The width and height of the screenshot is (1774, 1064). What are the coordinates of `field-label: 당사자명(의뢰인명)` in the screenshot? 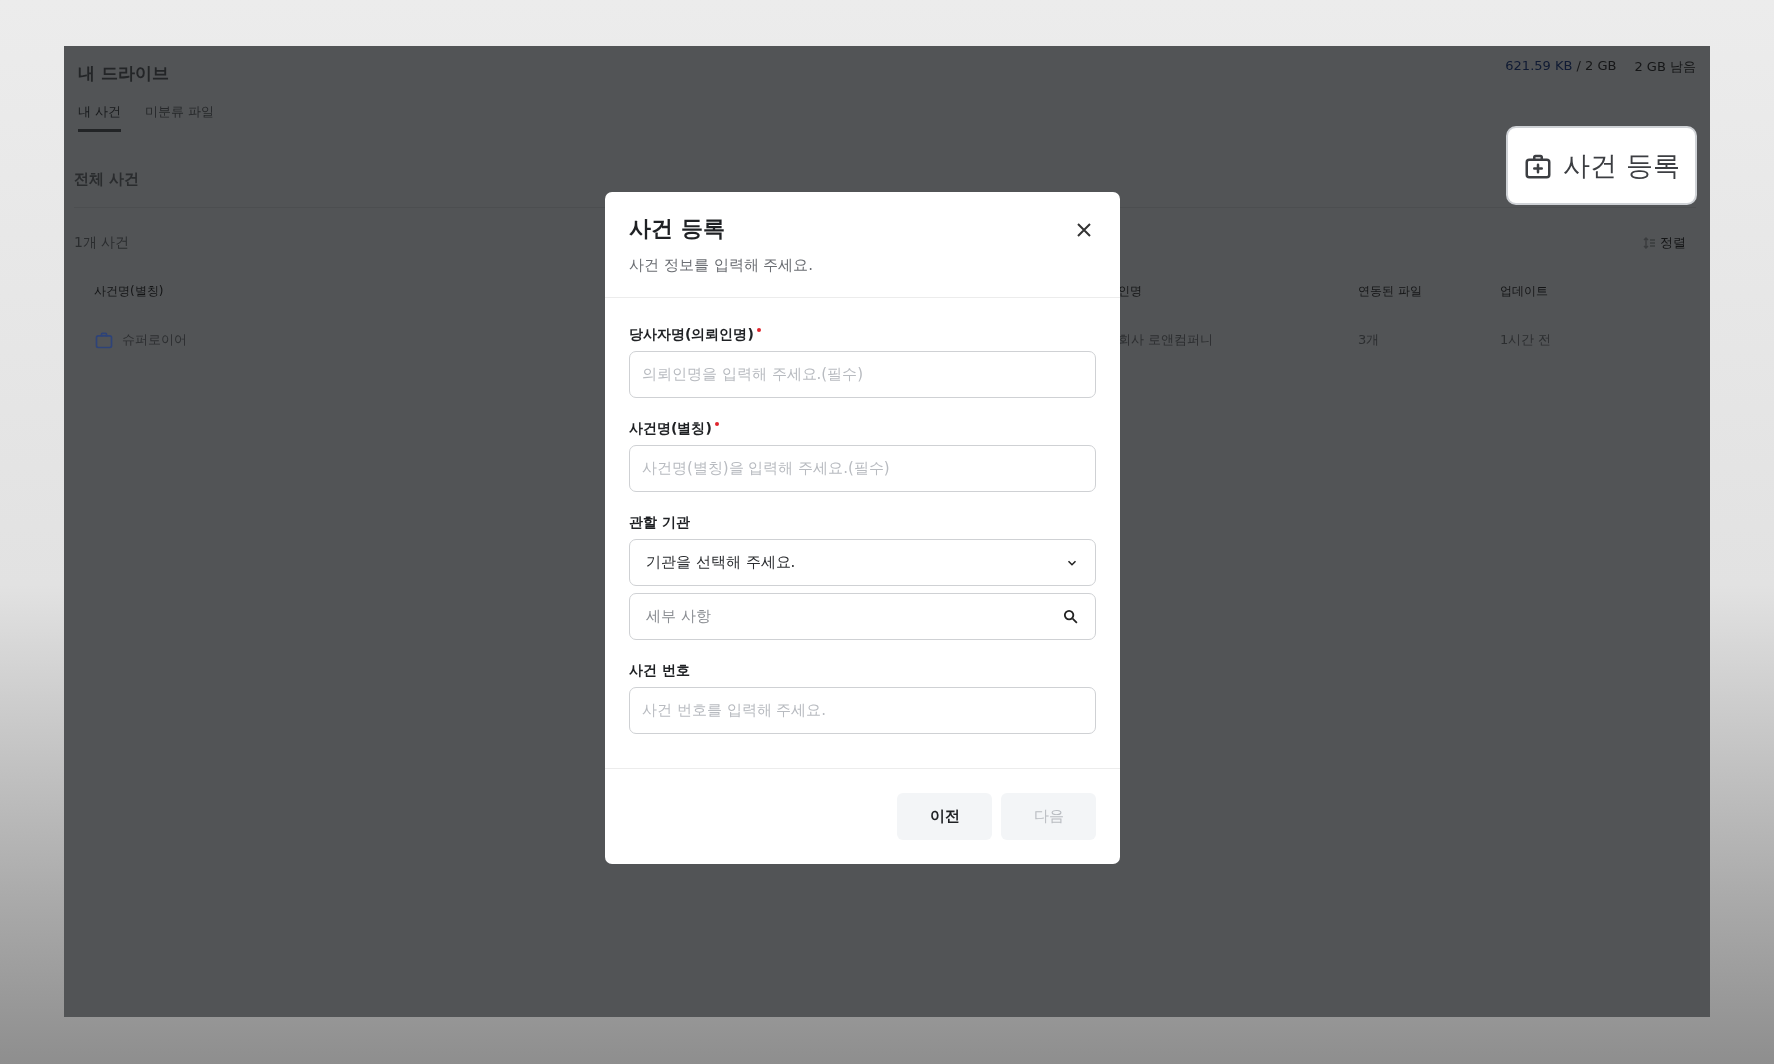 It's located at (691, 335).